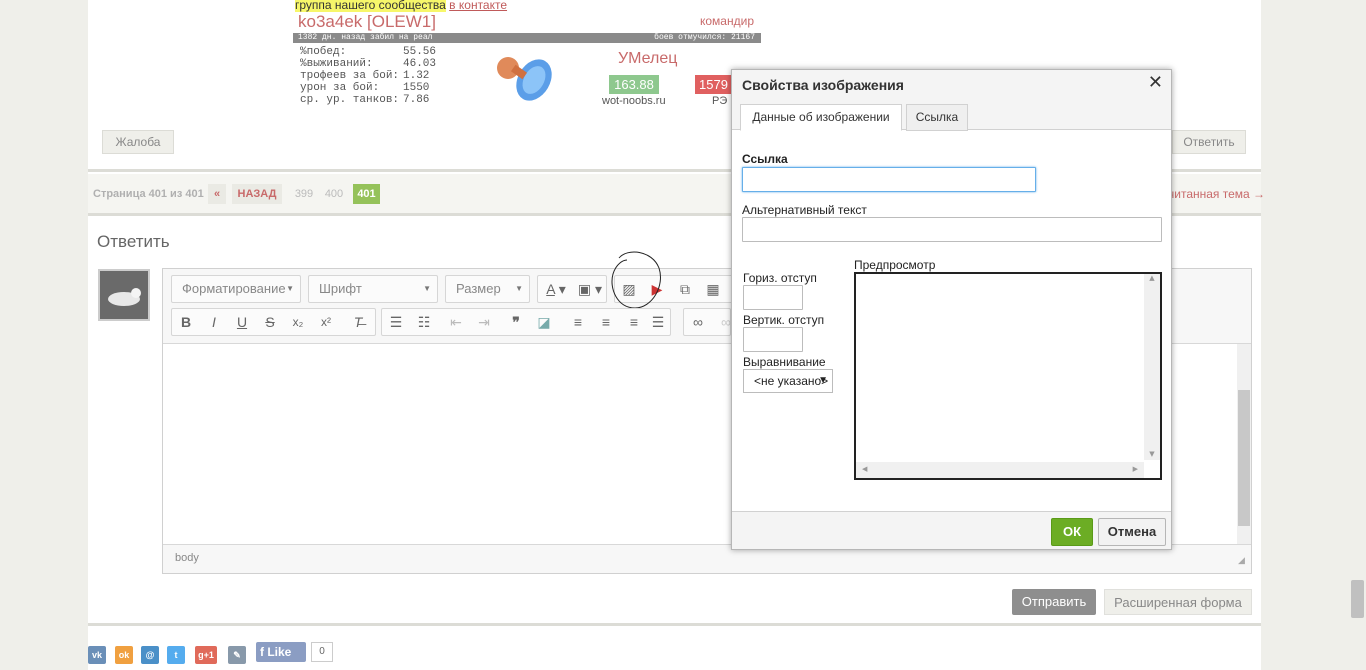 This screenshot has width=1366, height=670. What do you see at coordinates (889, 179) in the screenshot?
I see `url-input` at bounding box center [889, 179].